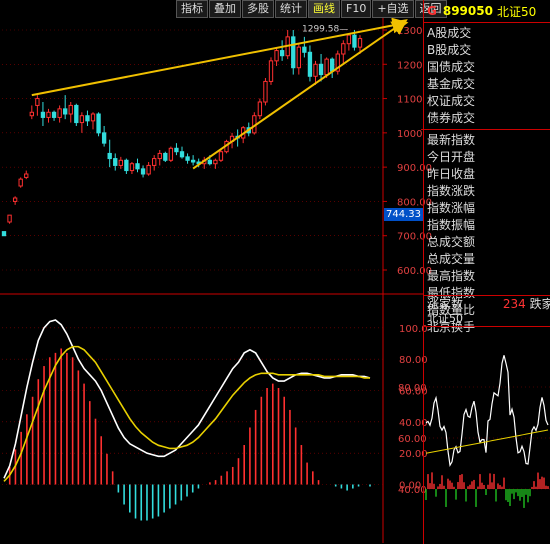 Image resolution: width=550 pixels, height=544 pixels. Describe the element at coordinates (445, 304) in the screenshot. I see `advancers-label: 涨家数` at that location.